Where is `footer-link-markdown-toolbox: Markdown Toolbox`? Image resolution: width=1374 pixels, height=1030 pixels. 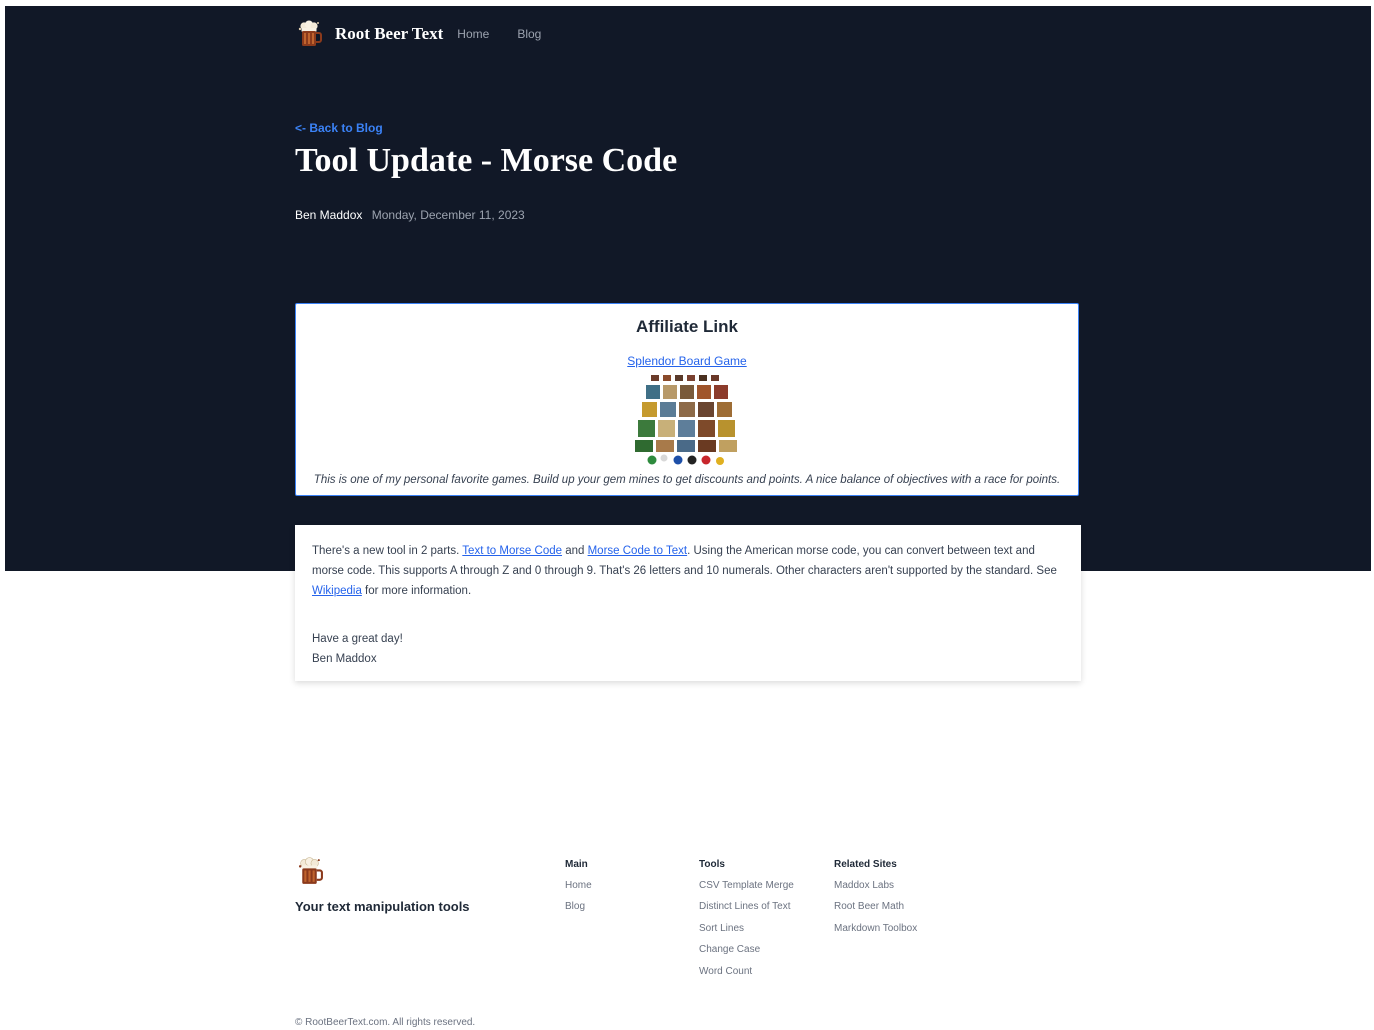 footer-link-markdown-toolbox: Markdown Toolbox is located at coordinates (875, 929).